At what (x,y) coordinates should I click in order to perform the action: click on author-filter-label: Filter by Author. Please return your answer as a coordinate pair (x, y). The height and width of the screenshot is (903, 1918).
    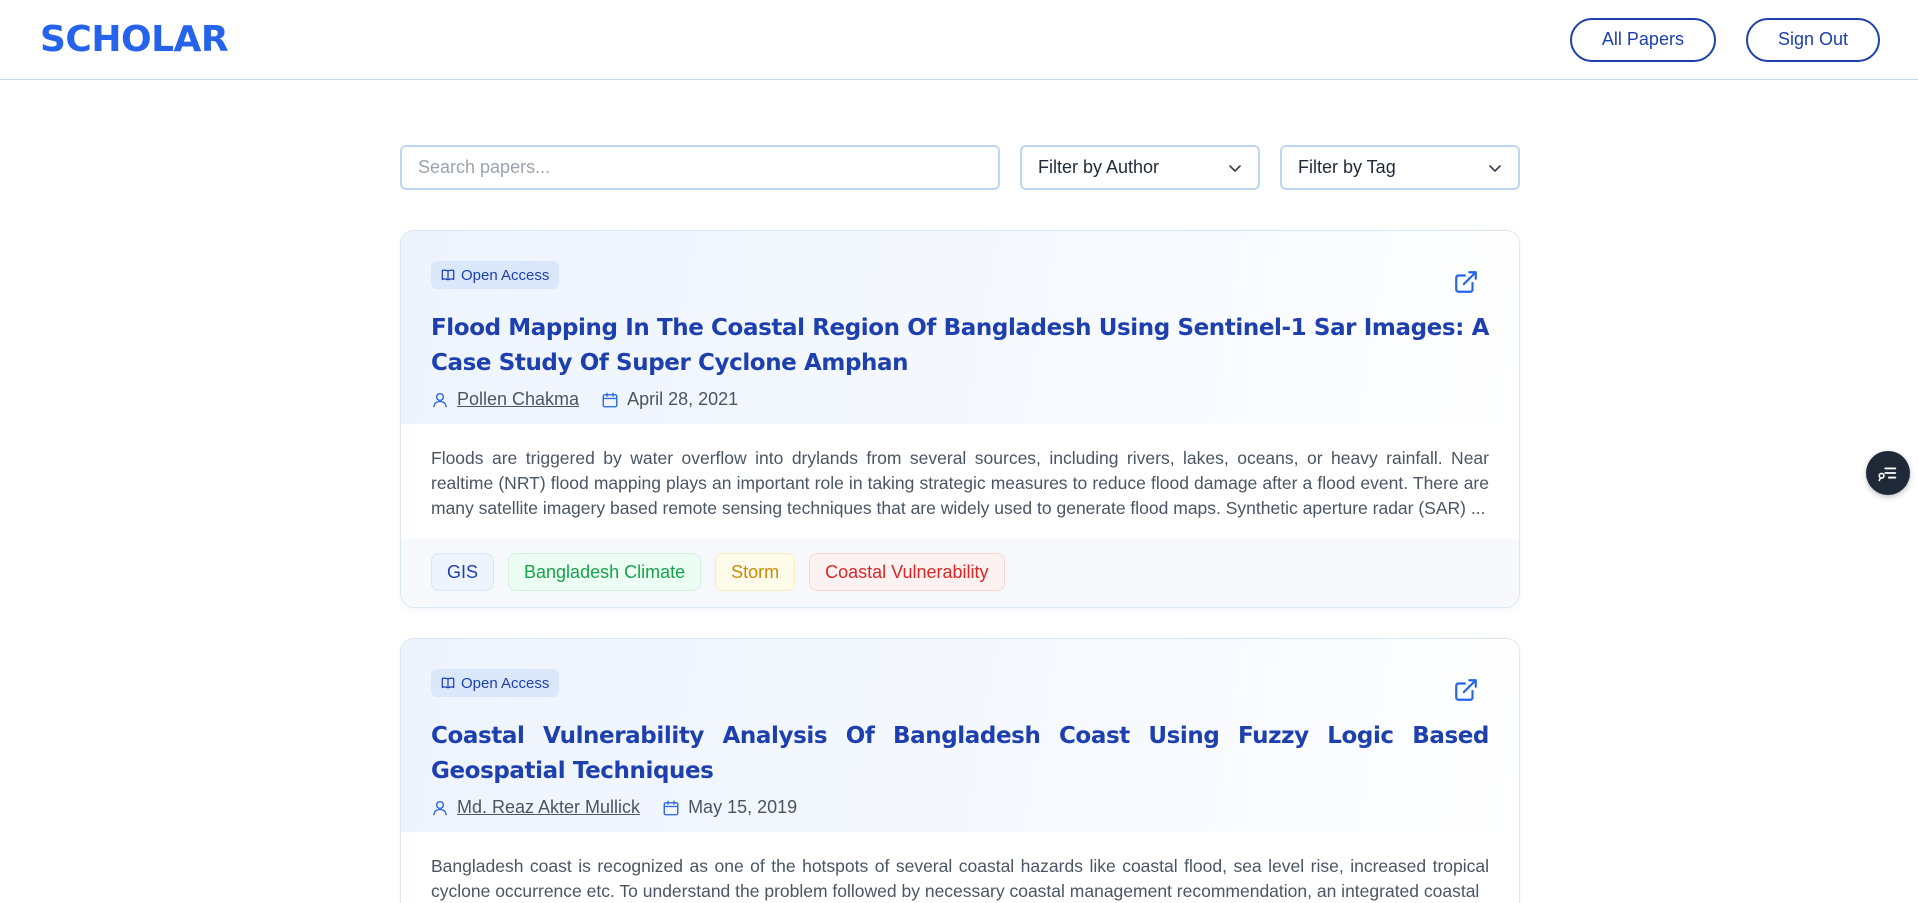
    Looking at the image, I should click on (1099, 167).